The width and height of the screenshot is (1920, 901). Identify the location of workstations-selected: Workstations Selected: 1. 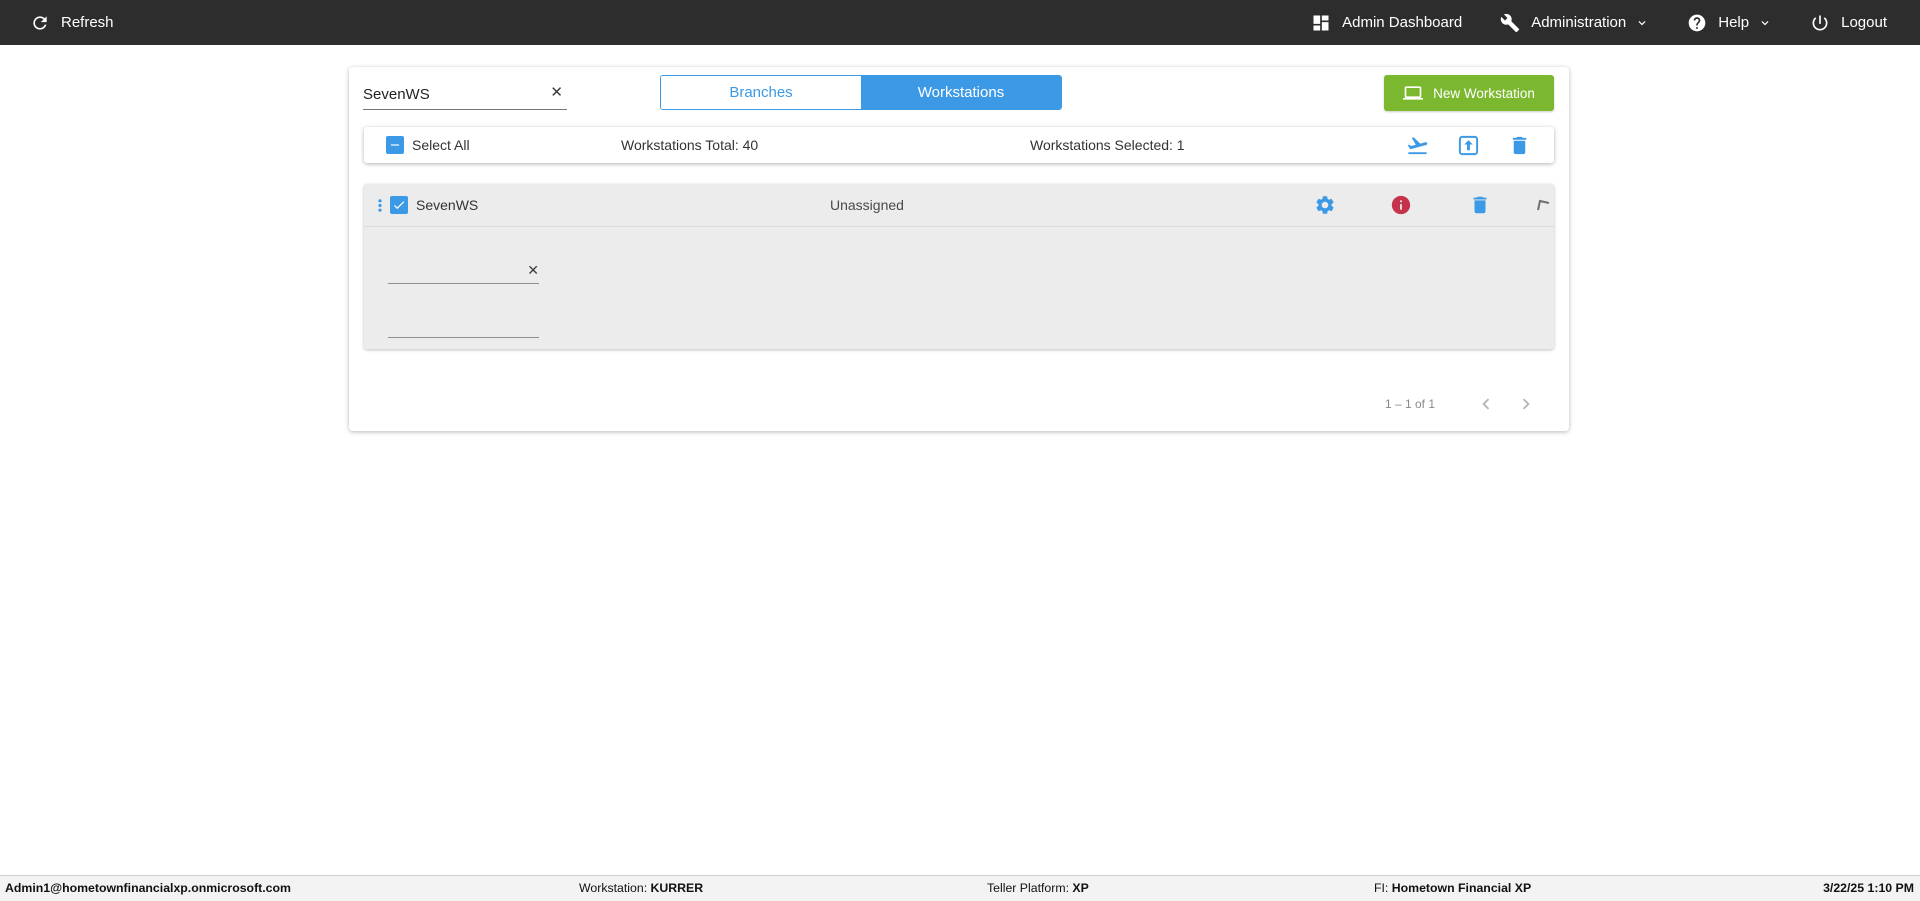
(1107, 145).